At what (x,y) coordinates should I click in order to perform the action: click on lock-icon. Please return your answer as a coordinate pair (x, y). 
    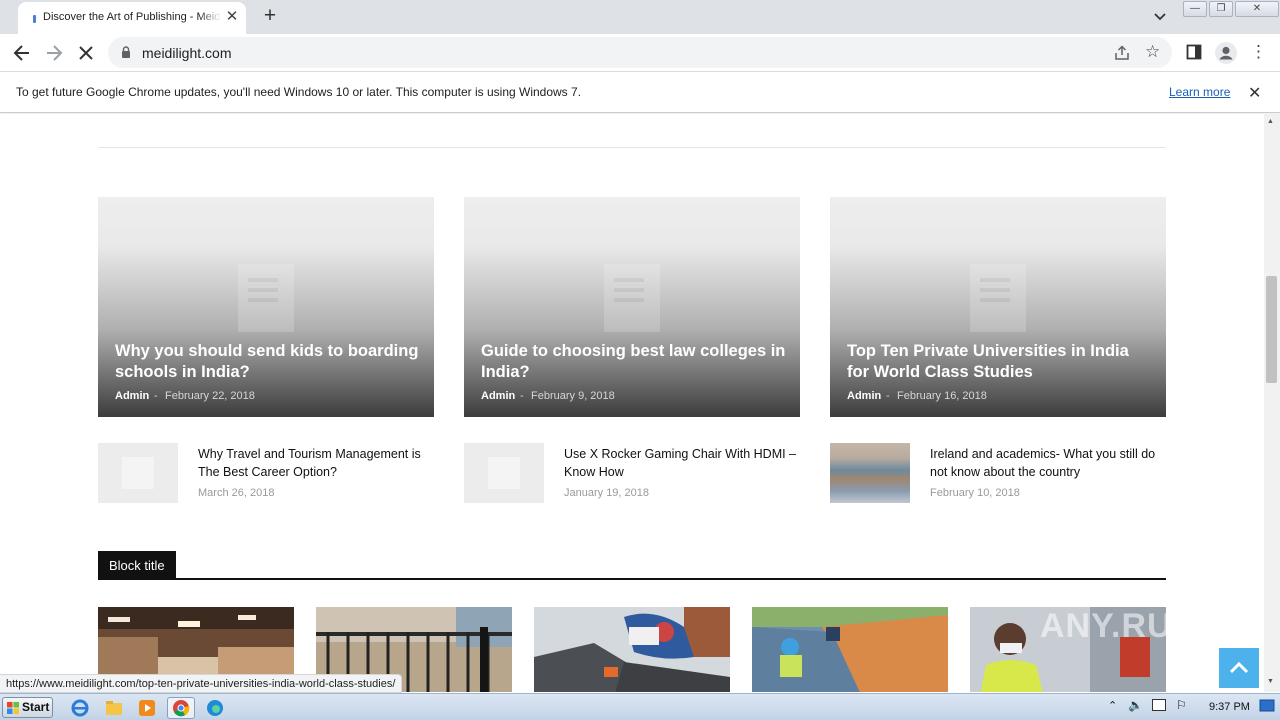
    Looking at the image, I should click on (126, 52).